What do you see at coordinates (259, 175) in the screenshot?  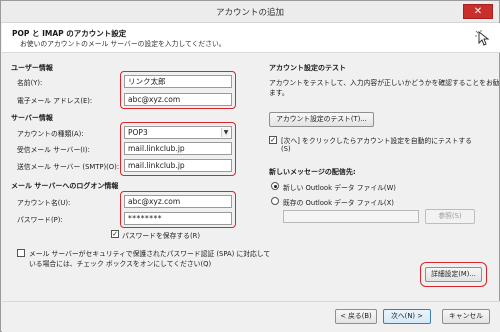 I see `column-divider` at bounding box center [259, 175].